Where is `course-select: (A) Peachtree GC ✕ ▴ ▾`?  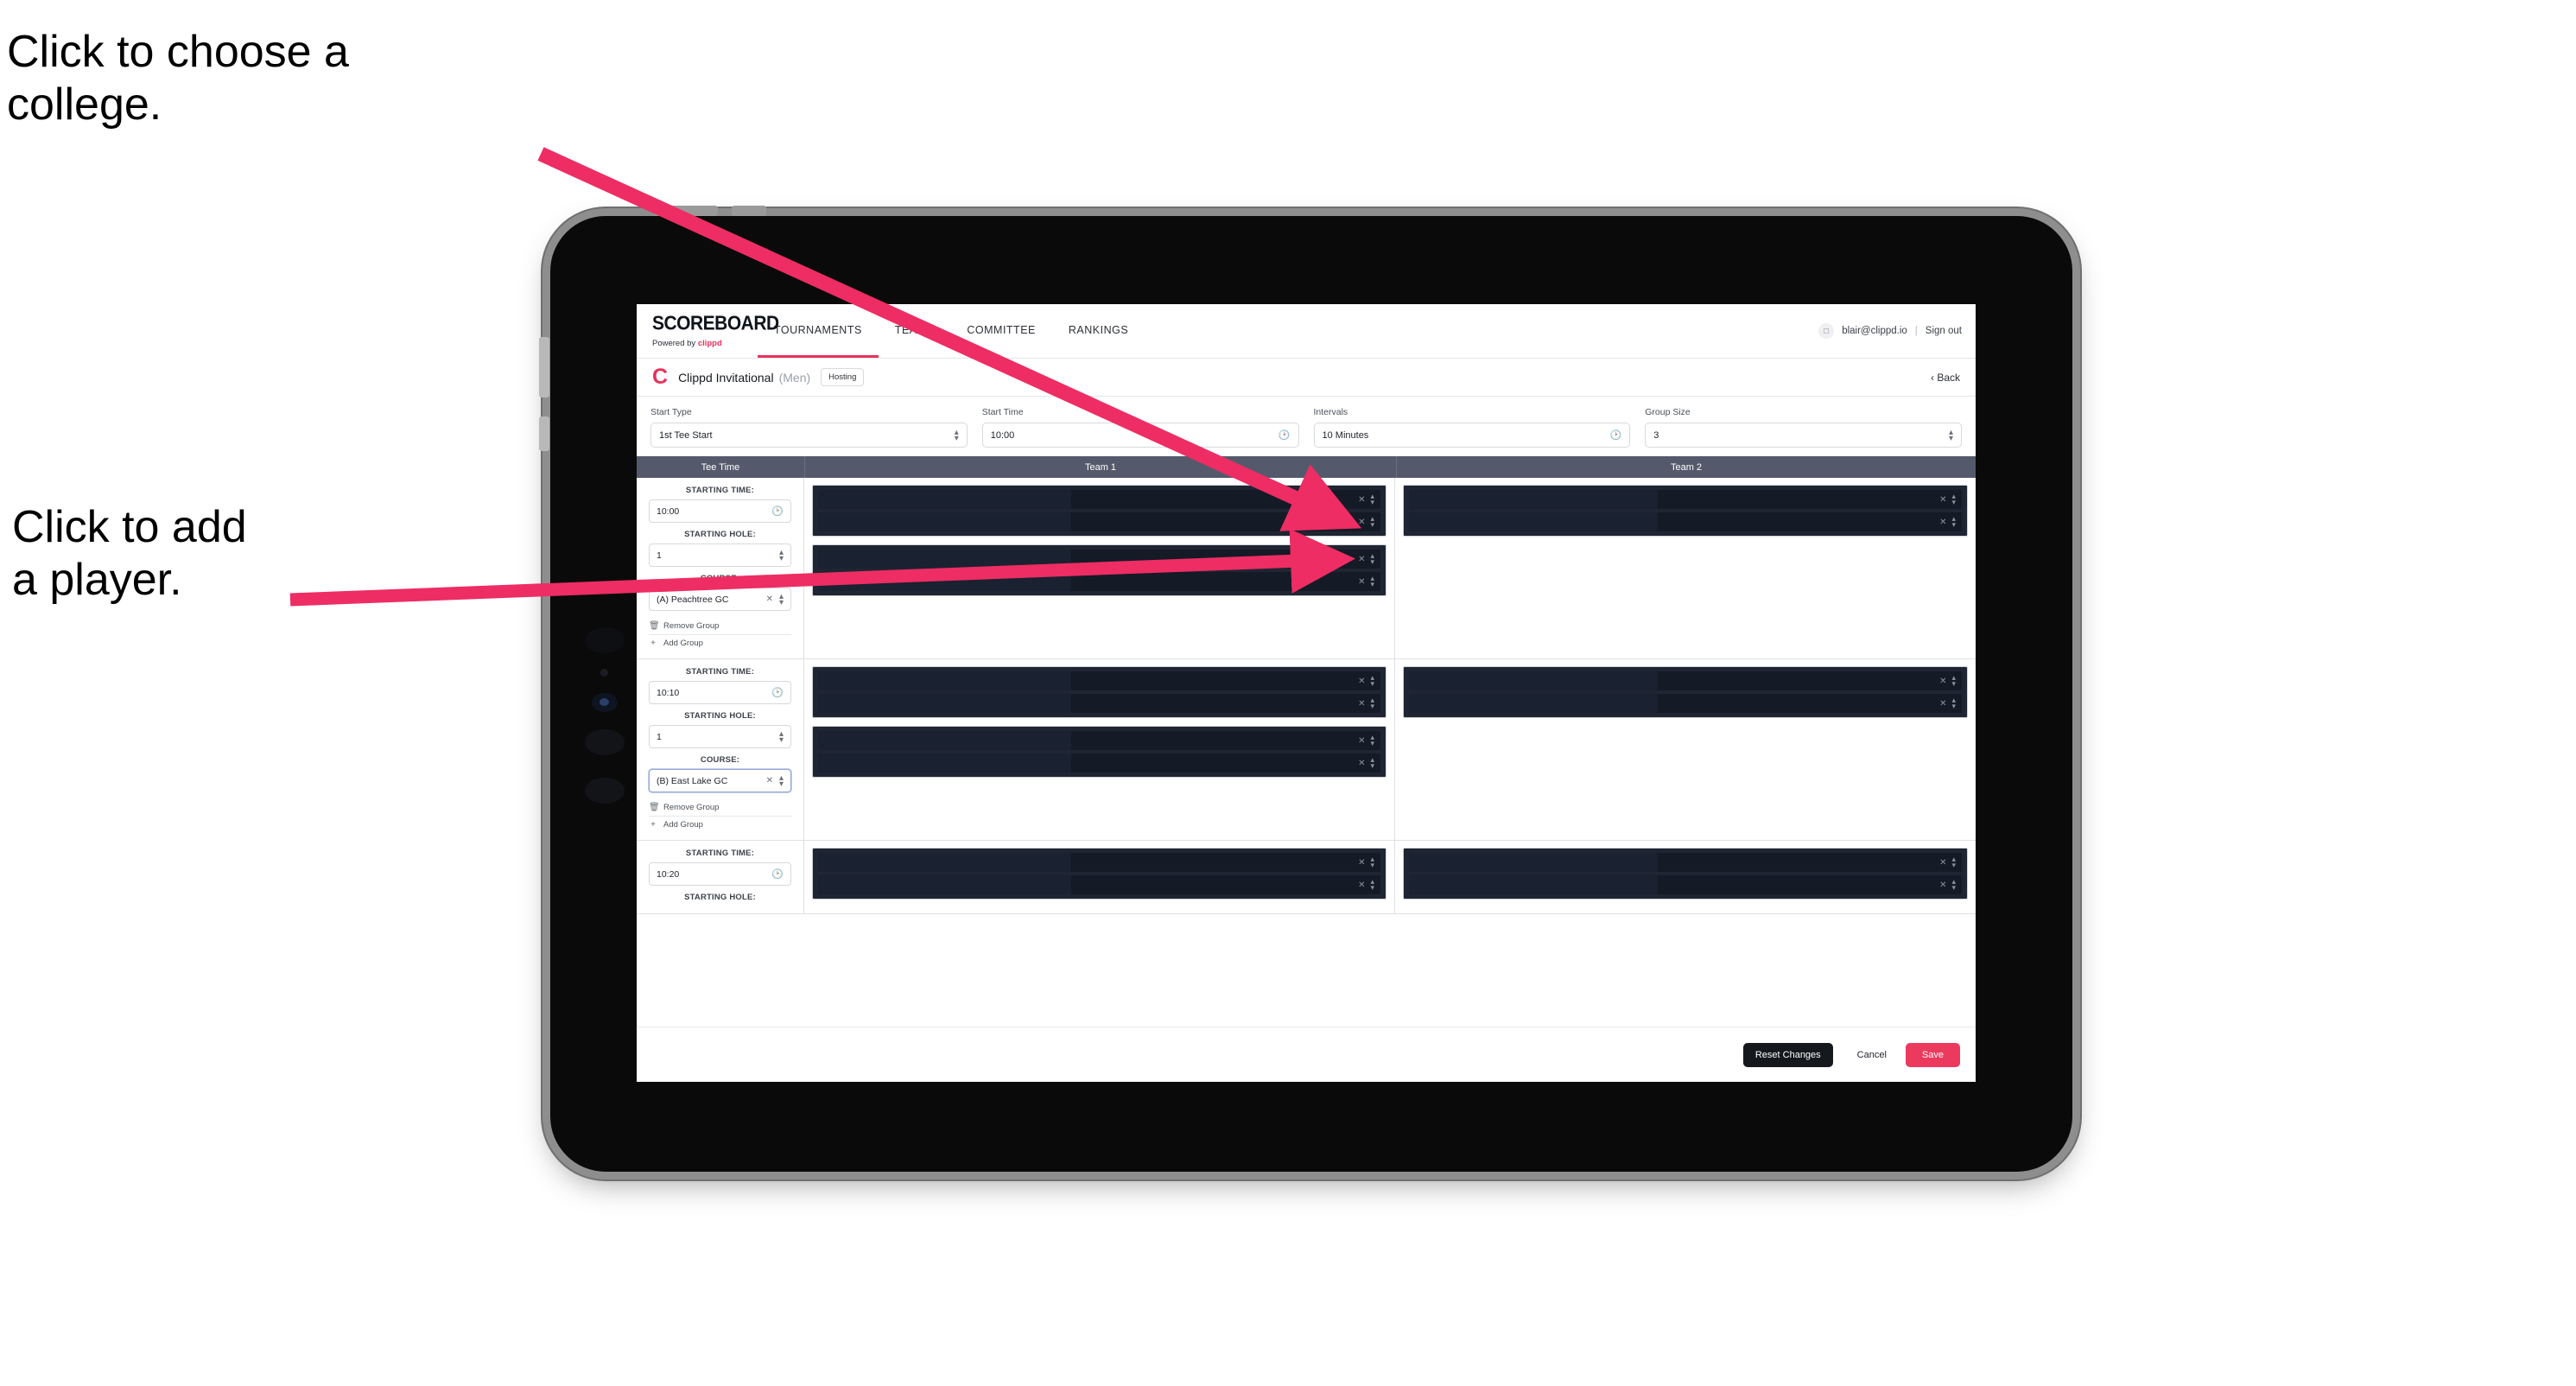 course-select: (A) Peachtree GC ✕ ▴ ▾ is located at coordinates (720, 599).